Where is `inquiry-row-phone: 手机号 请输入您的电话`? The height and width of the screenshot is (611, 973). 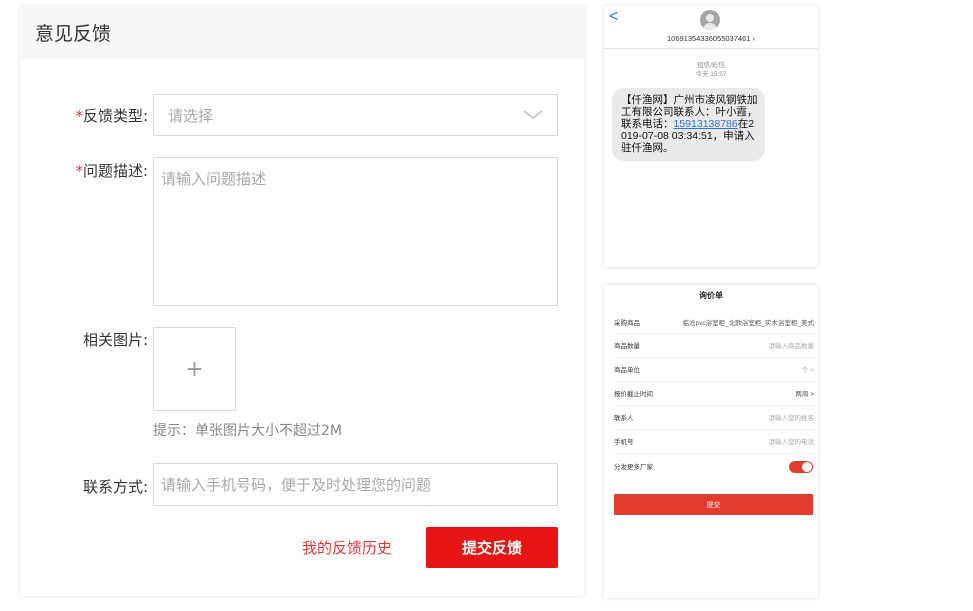
inquiry-row-phone: 手机号 请输入您的电话 is located at coordinates (714, 442).